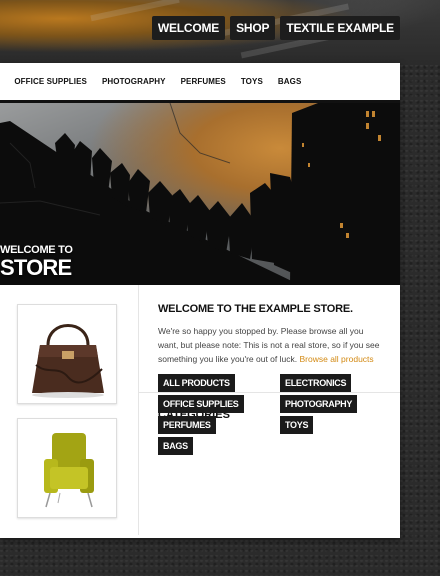  What do you see at coordinates (196, 383) in the screenshot?
I see `category-tag-all-products: ALL PRODUCTS` at bounding box center [196, 383].